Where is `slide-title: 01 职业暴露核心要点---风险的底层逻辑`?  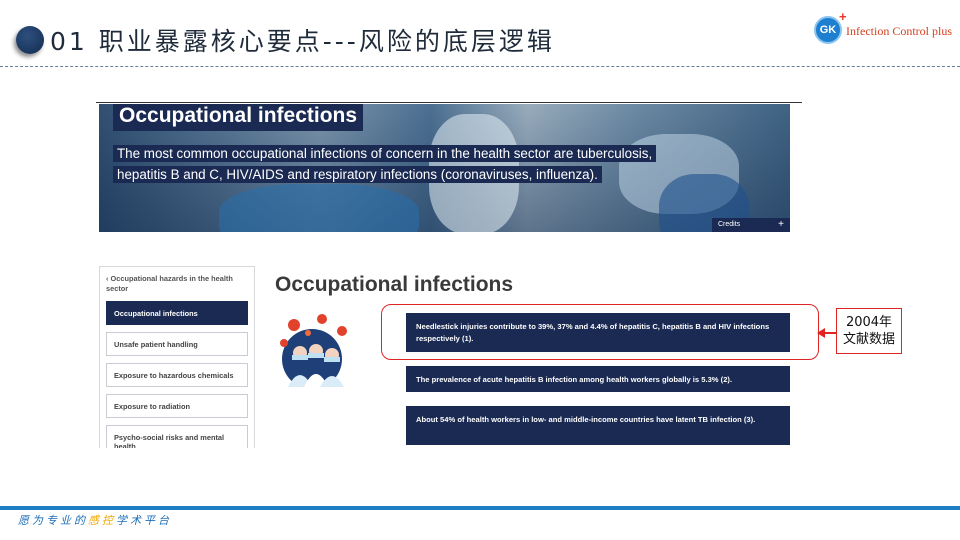 slide-title: 01 职业暴露核心要点---风险的底层逻辑 is located at coordinates (302, 41).